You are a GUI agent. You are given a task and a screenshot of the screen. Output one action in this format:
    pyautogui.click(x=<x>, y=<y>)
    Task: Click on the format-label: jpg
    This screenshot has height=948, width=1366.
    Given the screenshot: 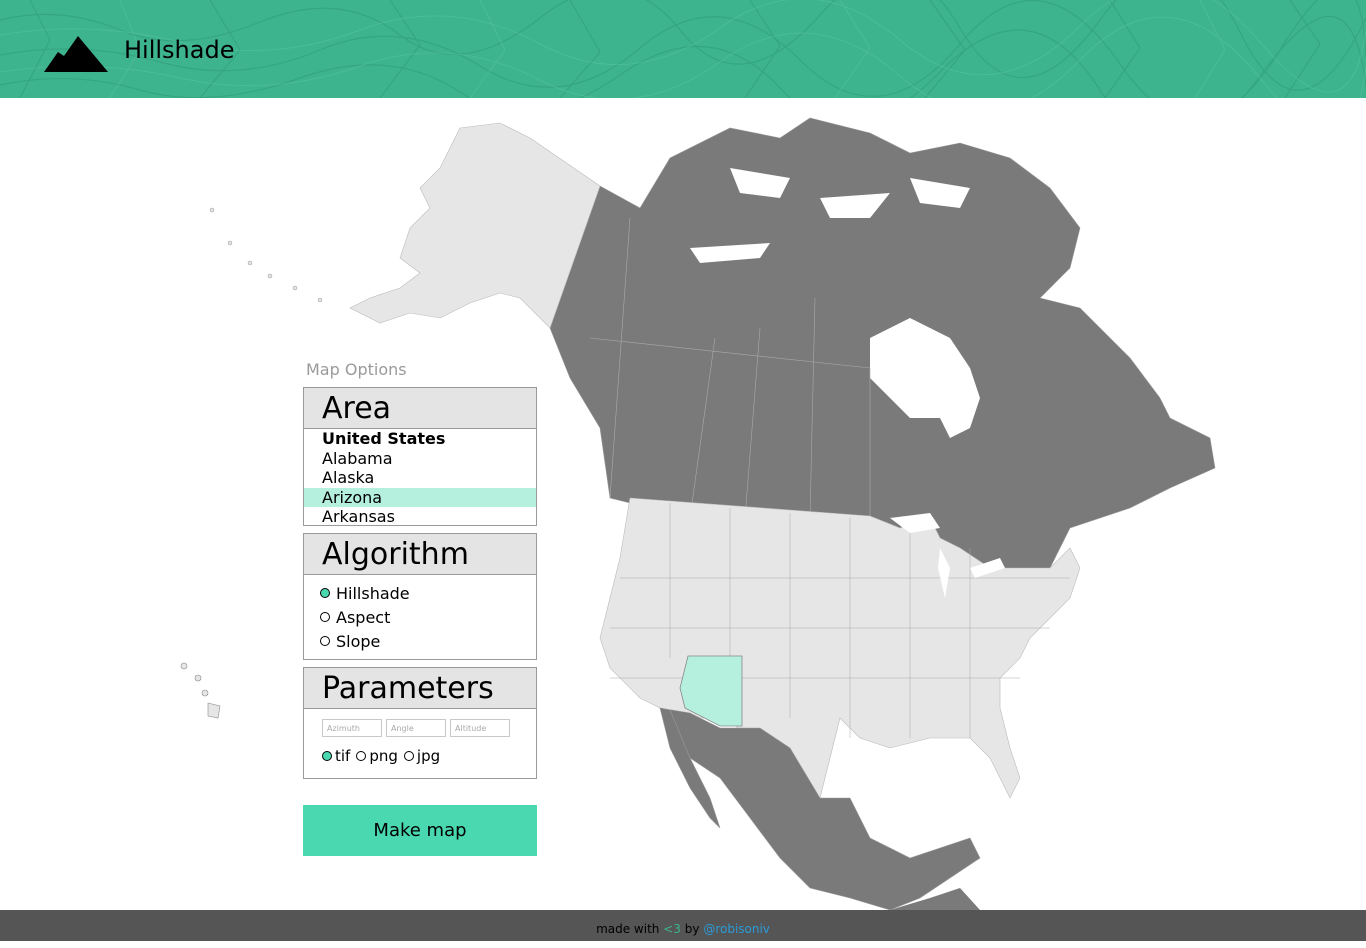 What is the action you would take?
    pyautogui.click(x=428, y=756)
    